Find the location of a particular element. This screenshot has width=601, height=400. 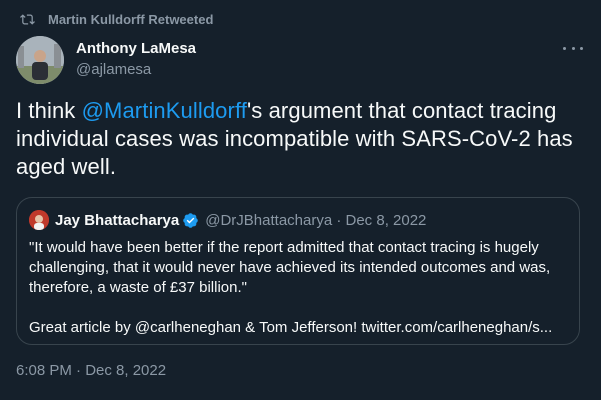

quoted-avatar-image is located at coordinates (39, 220).